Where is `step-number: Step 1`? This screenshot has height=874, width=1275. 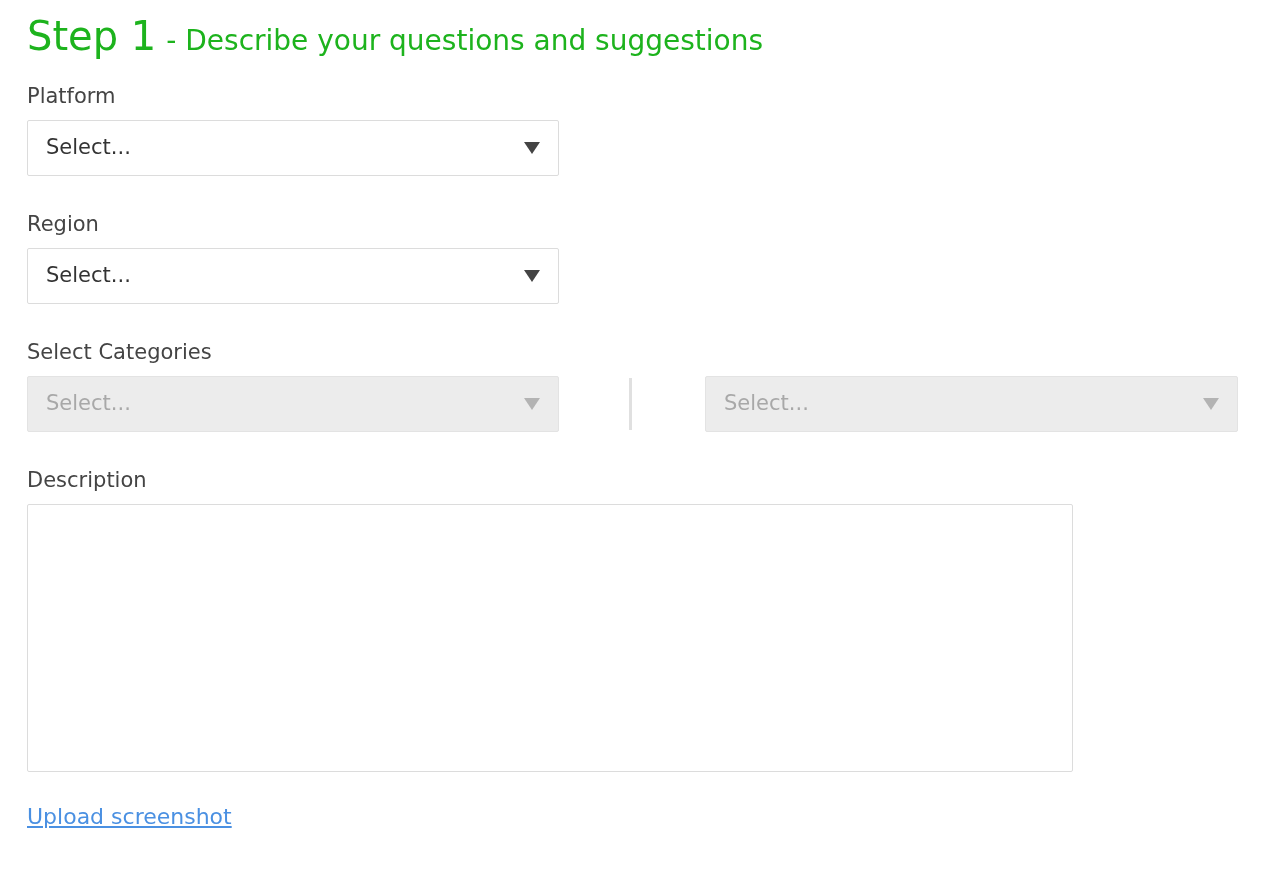 step-number: Step 1 is located at coordinates (92, 36).